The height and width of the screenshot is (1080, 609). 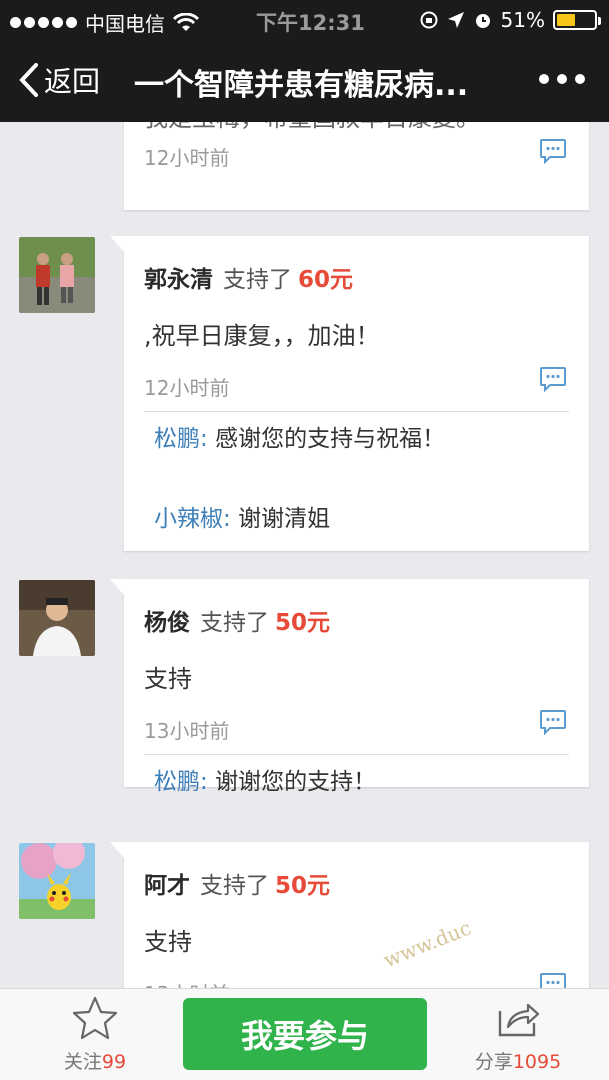 I want to click on support-amount: 60元, so click(x=326, y=280).